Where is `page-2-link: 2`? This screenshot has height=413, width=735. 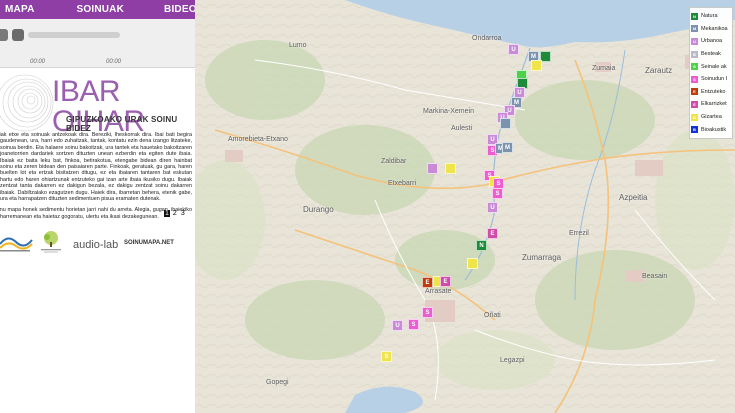
page-2-link: 2 is located at coordinates (175, 213).